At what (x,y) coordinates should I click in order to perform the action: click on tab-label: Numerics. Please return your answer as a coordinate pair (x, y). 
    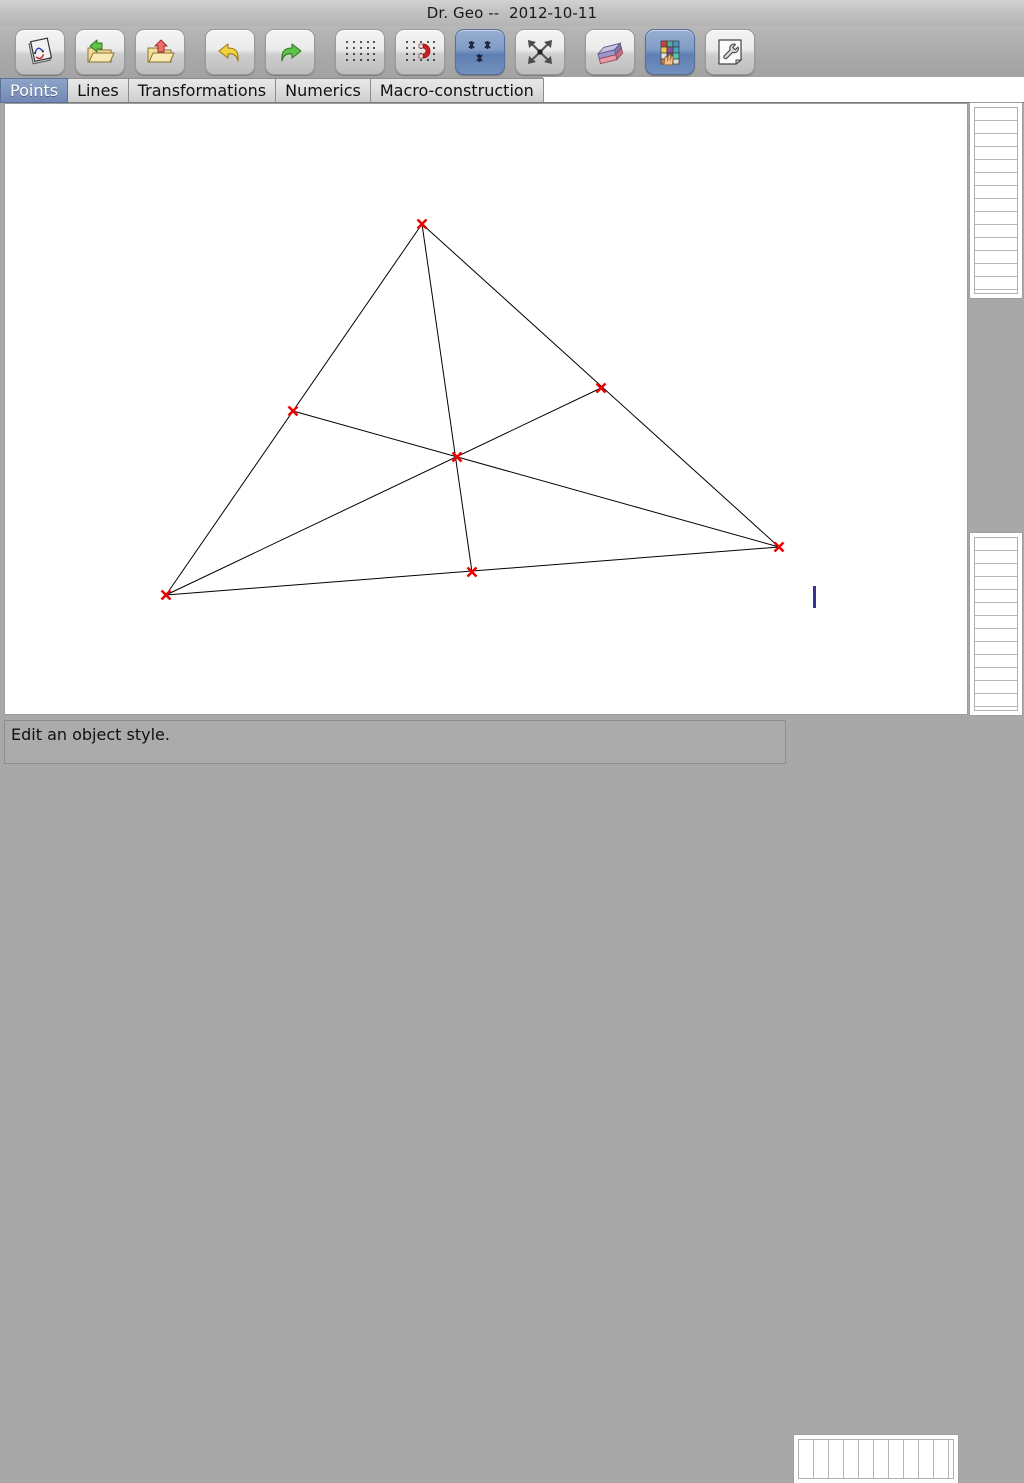
    Looking at the image, I should click on (323, 90).